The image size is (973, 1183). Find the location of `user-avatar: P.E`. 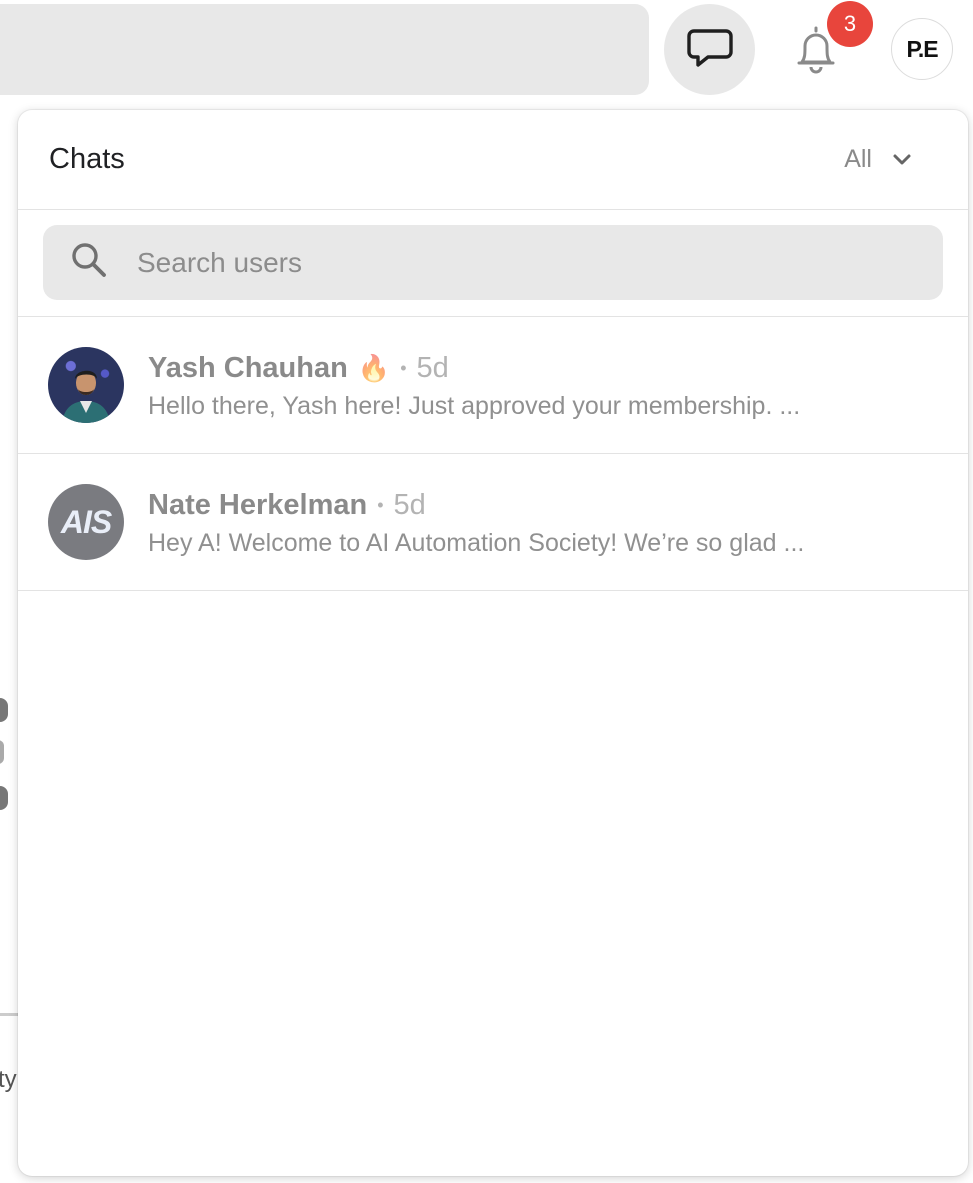

user-avatar: P.E is located at coordinates (922, 49).